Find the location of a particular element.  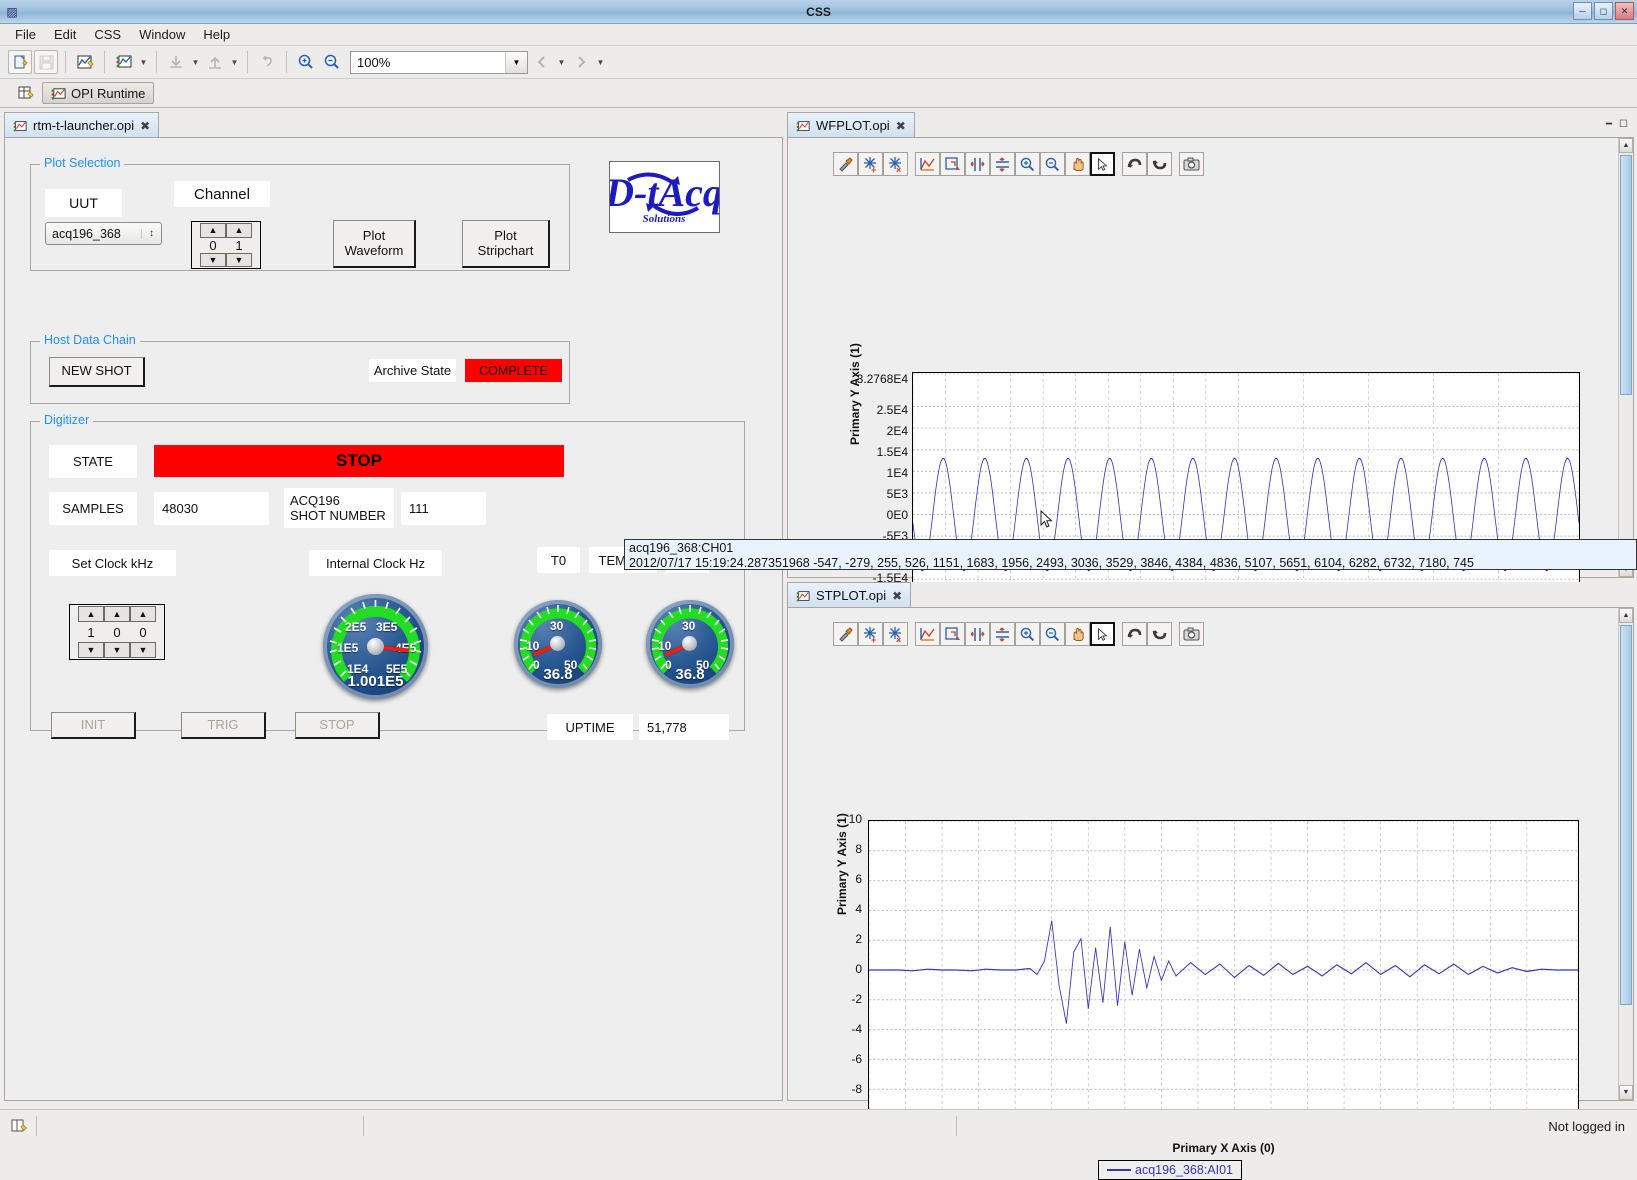

maximize-button: ◻ is located at coordinates (1603, 11).